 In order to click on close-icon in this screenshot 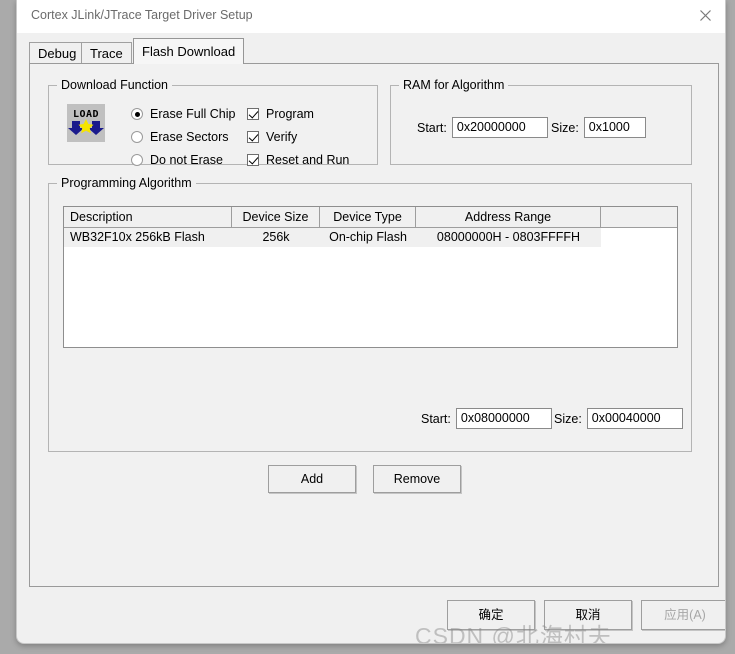, I will do `click(704, 15)`.